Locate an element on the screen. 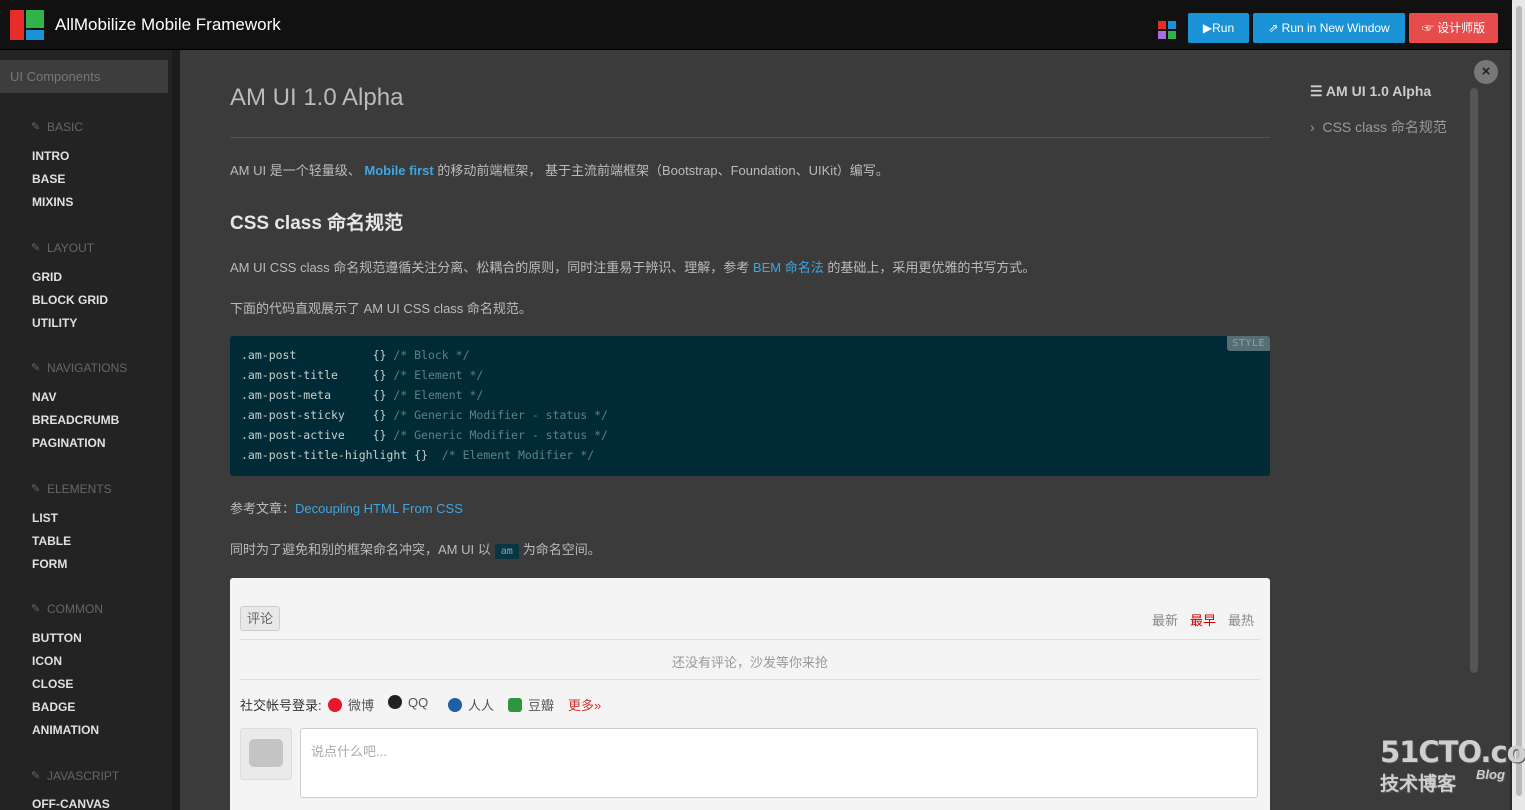 This screenshot has height=810, width=1525. sidebar-item-badge: BADGE is located at coordinates (53, 707).